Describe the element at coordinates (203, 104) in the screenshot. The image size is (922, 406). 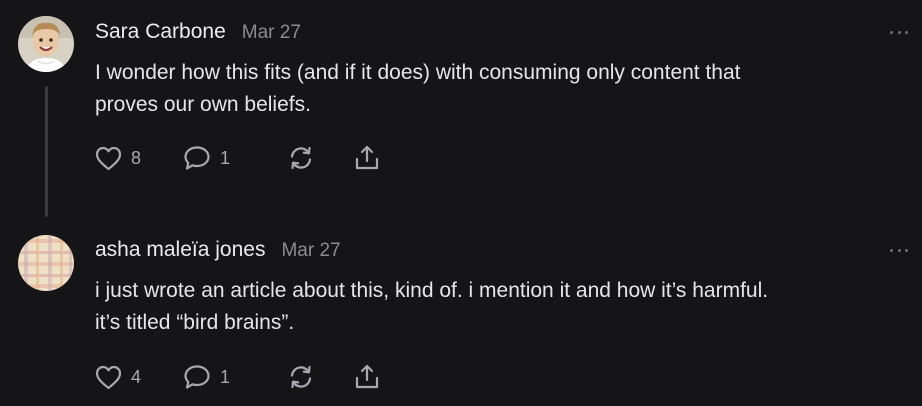
I see `comment-text-line: proves our own beliefs.` at that location.